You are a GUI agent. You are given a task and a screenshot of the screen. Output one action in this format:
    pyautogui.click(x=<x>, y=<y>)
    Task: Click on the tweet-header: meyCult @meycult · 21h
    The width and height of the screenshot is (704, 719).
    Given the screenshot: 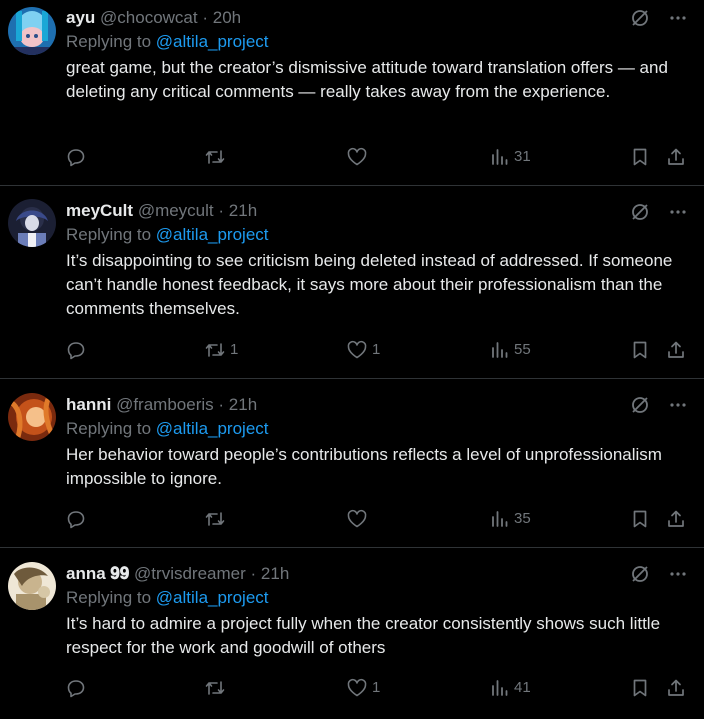 What is the action you would take?
    pyautogui.click(x=376, y=211)
    